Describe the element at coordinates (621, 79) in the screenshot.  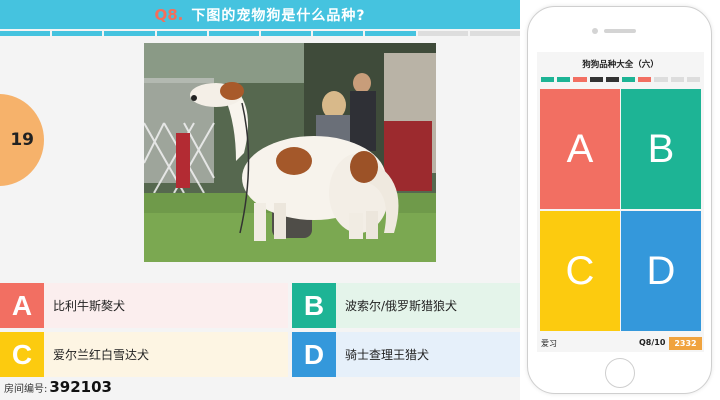
I see `phone-progress-bar` at that location.